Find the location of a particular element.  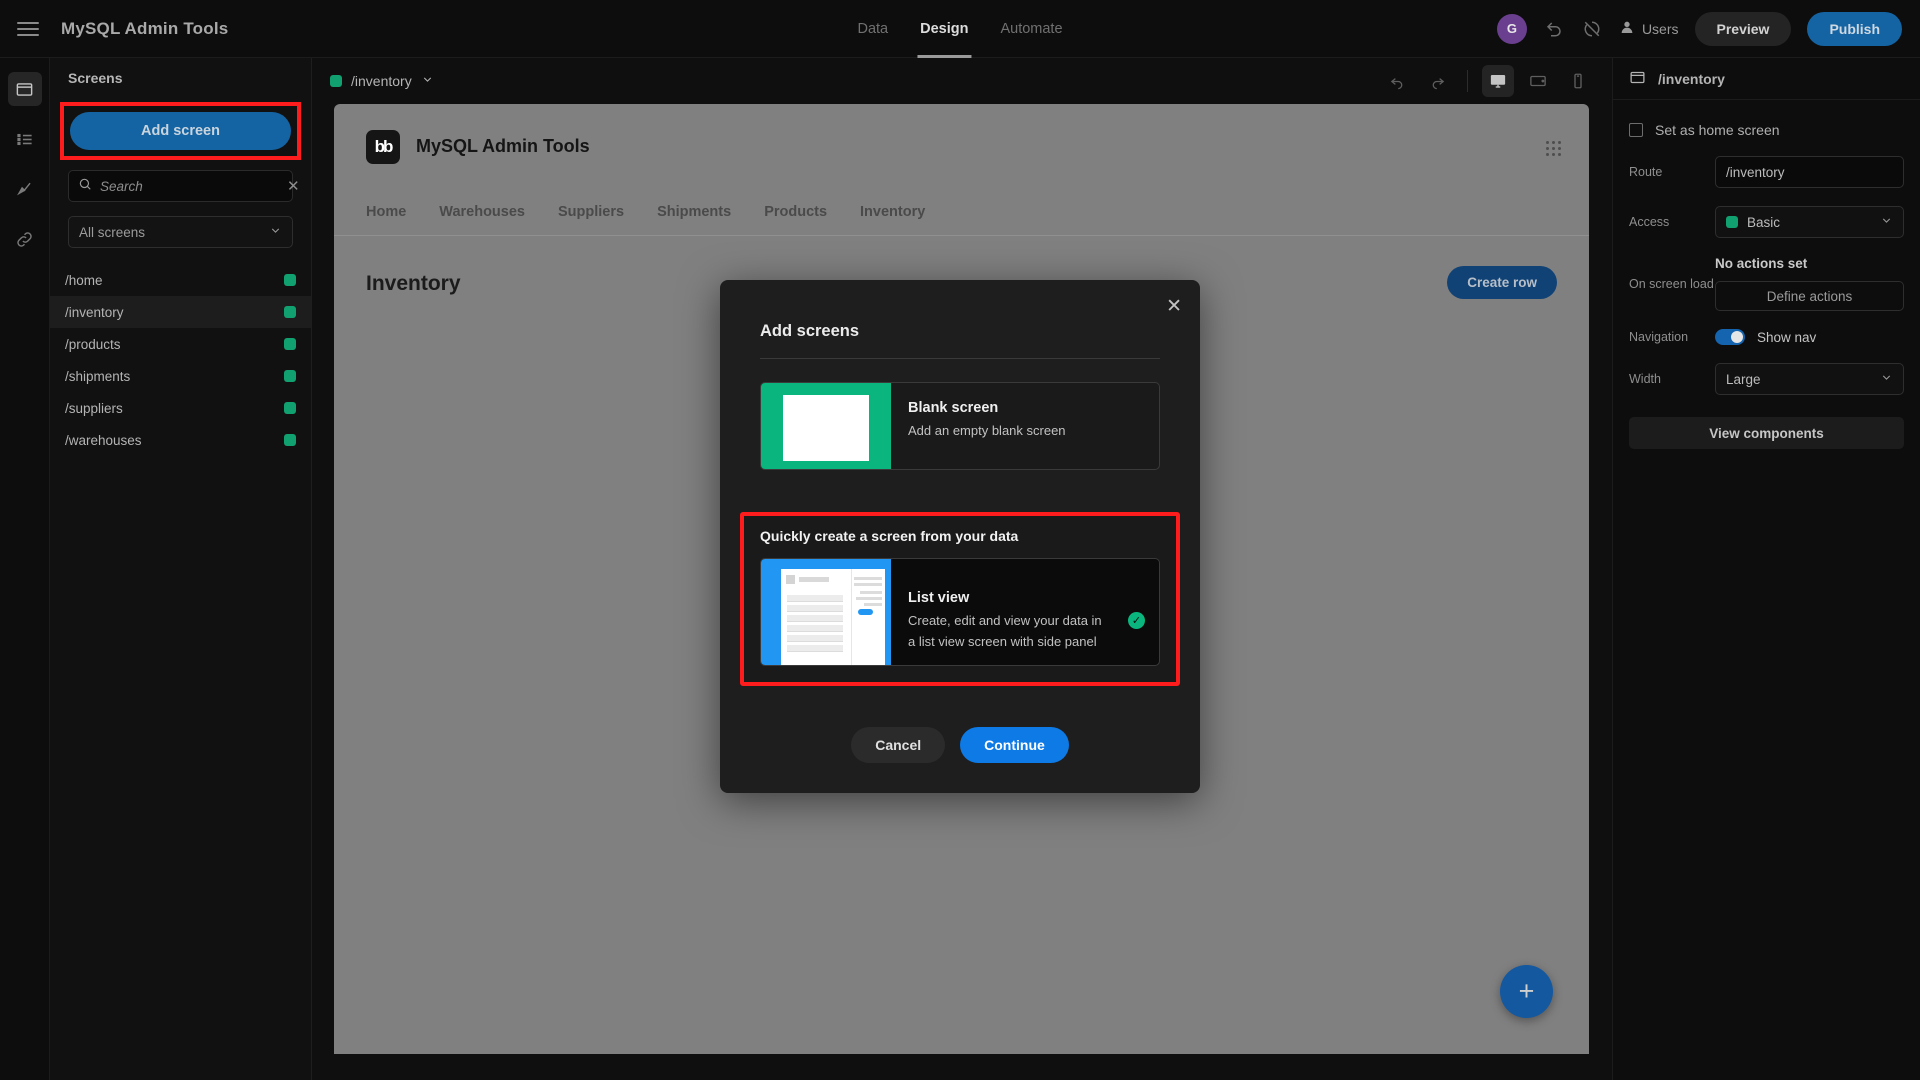

width-row: Width Large is located at coordinates (1766, 379).